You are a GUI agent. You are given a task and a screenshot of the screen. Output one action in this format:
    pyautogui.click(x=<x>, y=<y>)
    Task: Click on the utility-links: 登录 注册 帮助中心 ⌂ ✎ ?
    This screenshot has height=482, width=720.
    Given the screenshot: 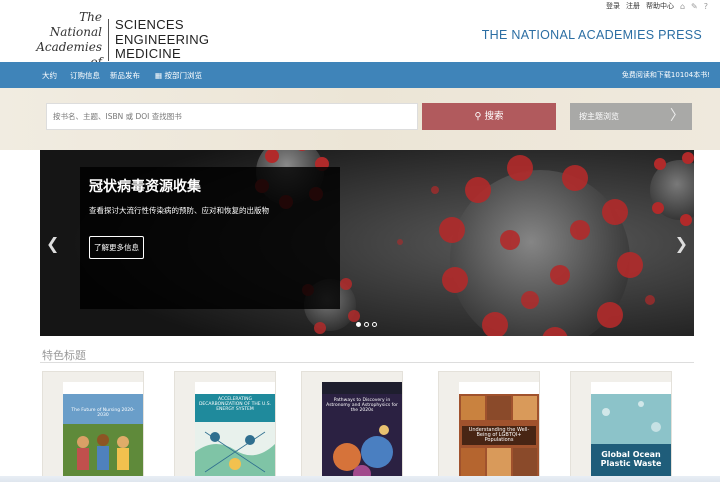 What is the action you would take?
    pyautogui.click(x=657, y=6)
    